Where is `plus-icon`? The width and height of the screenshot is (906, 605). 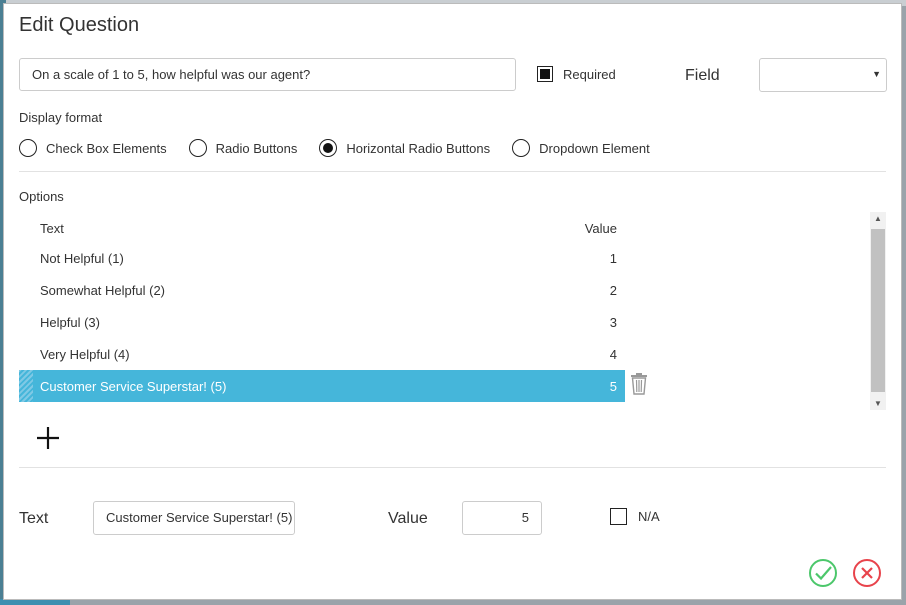 plus-icon is located at coordinates (48, 438).